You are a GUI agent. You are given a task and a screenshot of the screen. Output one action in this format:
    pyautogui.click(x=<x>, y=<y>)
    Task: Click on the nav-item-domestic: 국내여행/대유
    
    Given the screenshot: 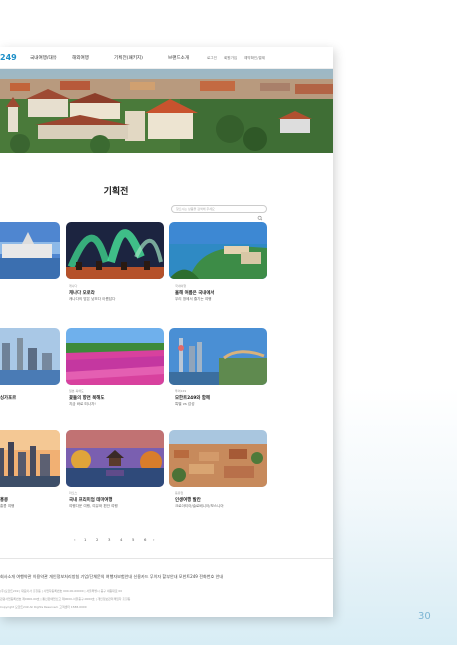 What is the action you would take?
    pyautogui.click(x=43, y=58)
    